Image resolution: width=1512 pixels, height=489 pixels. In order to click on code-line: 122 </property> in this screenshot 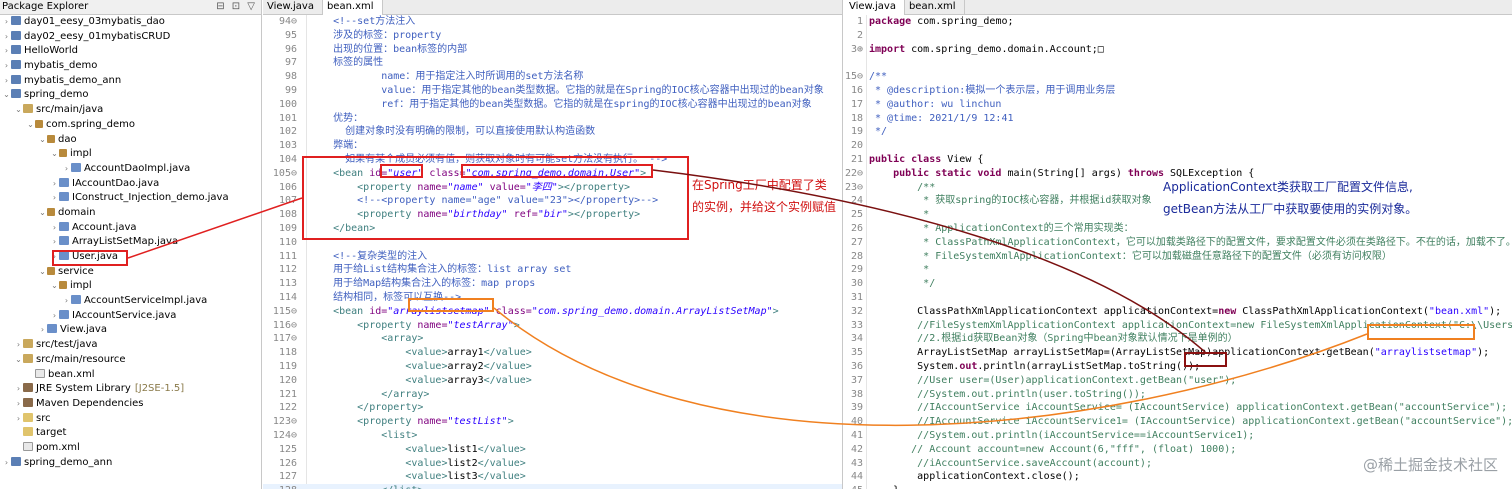, I will do `click(552, 408)`.